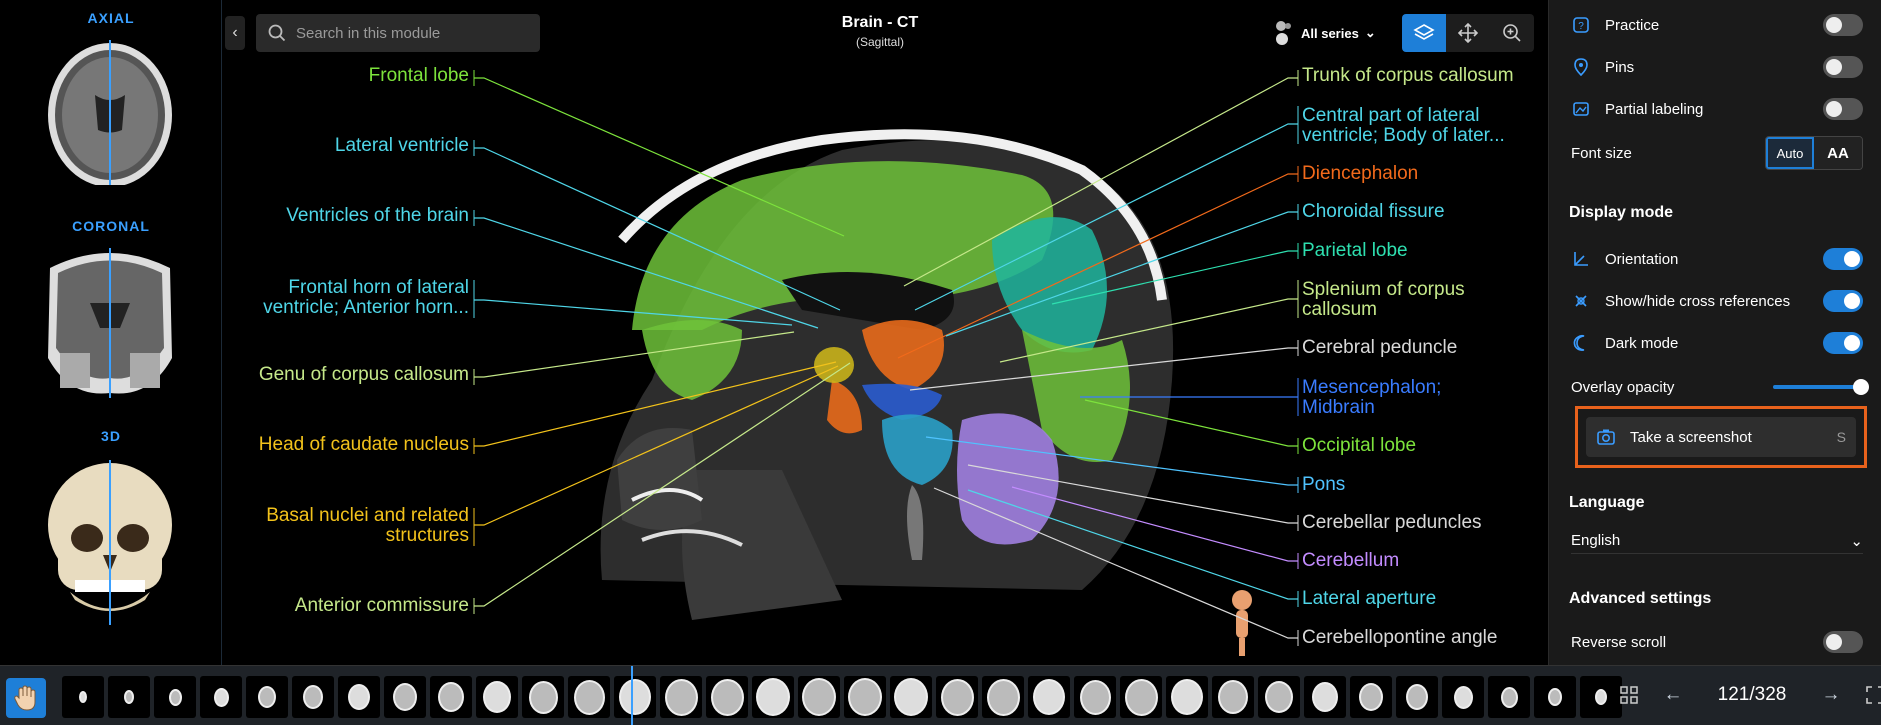  Describe the element at coordinates (1355, 251) in the screenshot. I see `label-parietal-lobe: Parietal lobe` at that location.